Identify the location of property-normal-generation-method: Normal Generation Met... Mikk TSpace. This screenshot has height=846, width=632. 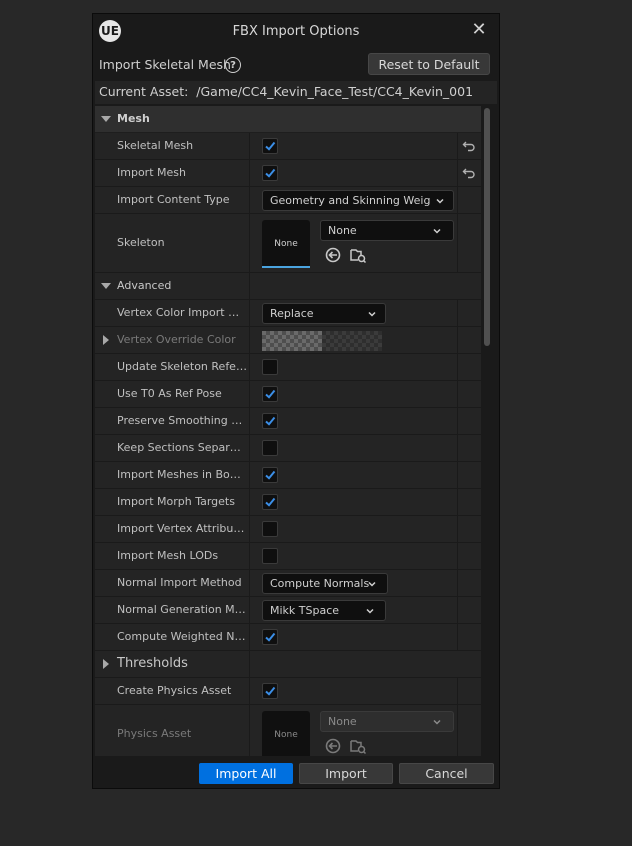
(288, 610).